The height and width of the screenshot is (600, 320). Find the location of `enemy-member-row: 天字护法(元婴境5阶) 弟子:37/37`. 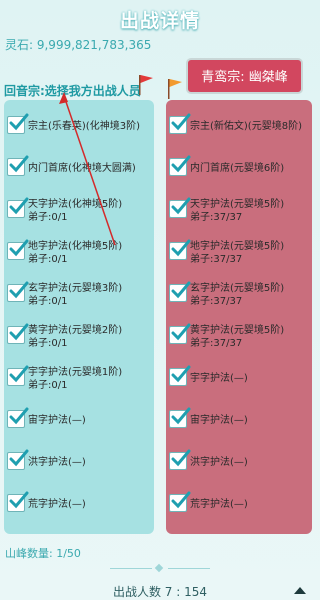

enemy-member-row: 天字护法(元婴境5阶) 弟子:37/37 is located at coordinates (239, 214).